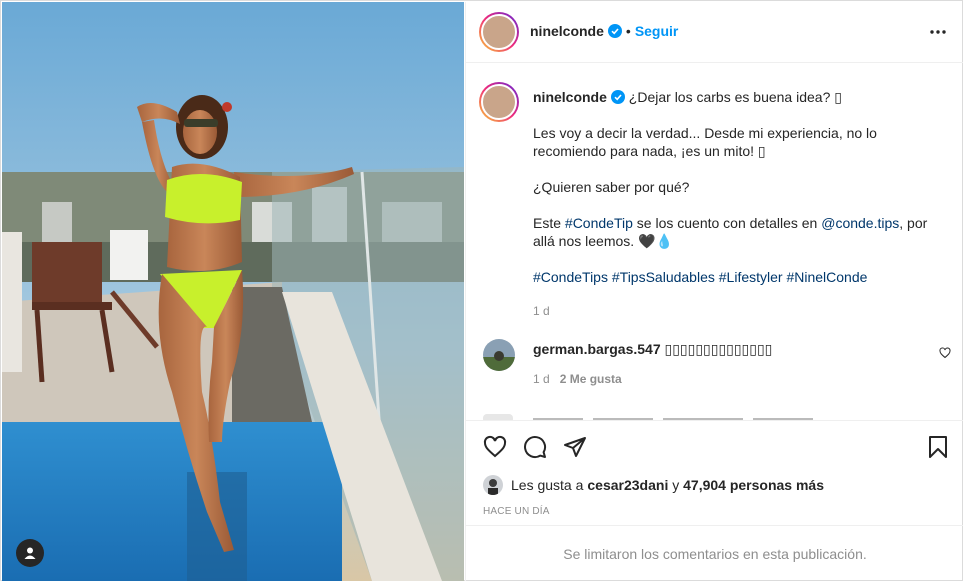 The height and width of the screenshot is (582, 963). What do you see at coordinates (945, 353) in the screenshot?
I see `comment-like-heart-icon` at bounding box center [945, 353].